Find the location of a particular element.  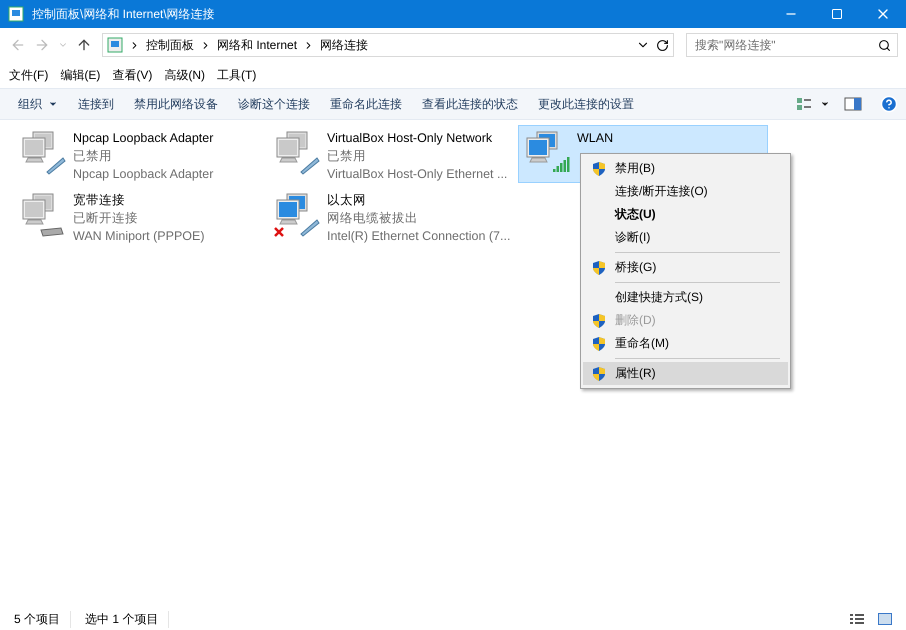

device-name: WAN Miniport (PPPOE) is located at coordinates (139, 236).